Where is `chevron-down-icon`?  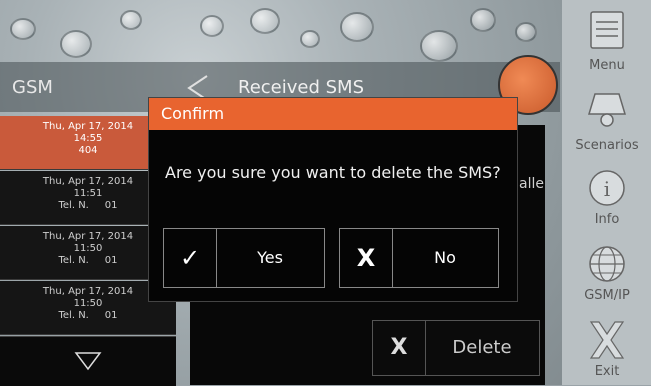 chevron-down-icon is located at coordinates (88, 361).